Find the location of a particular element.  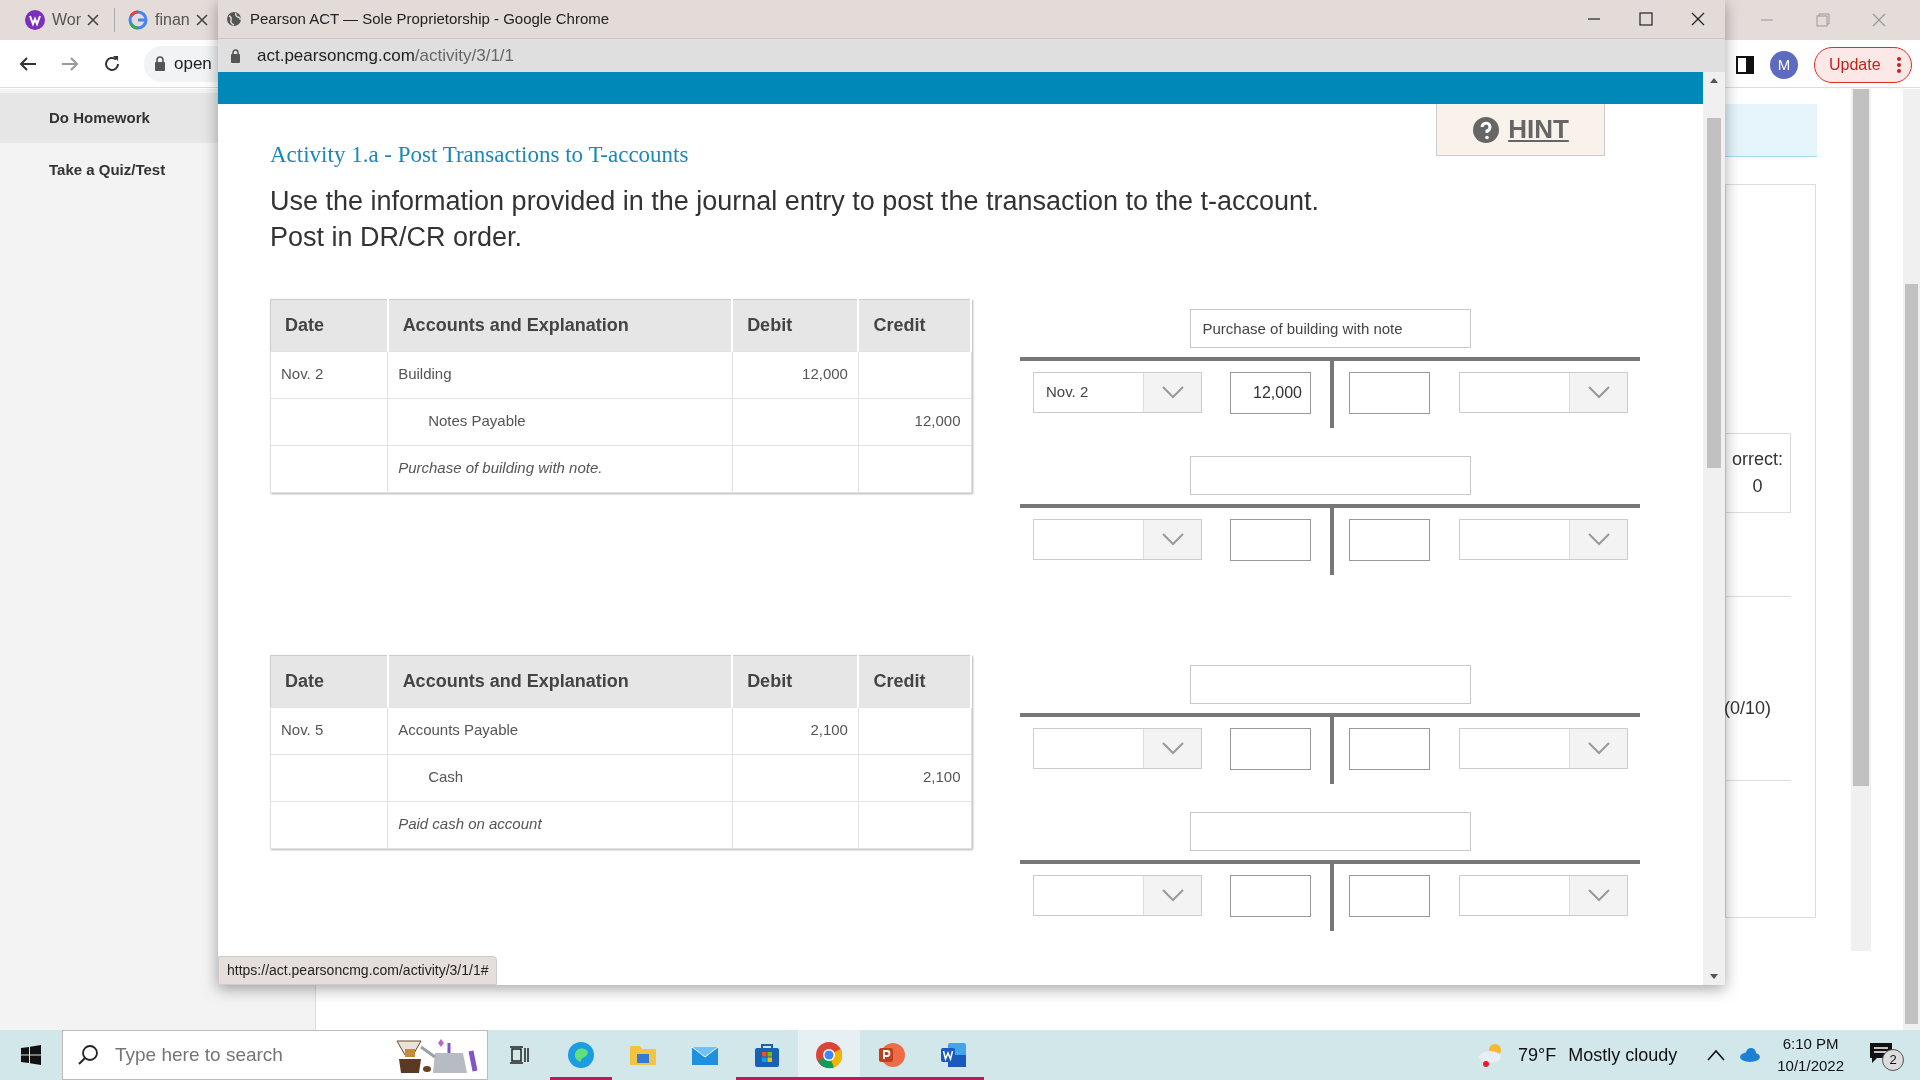

temperature-text: 79°F is located at coordinates (1537, 1055).